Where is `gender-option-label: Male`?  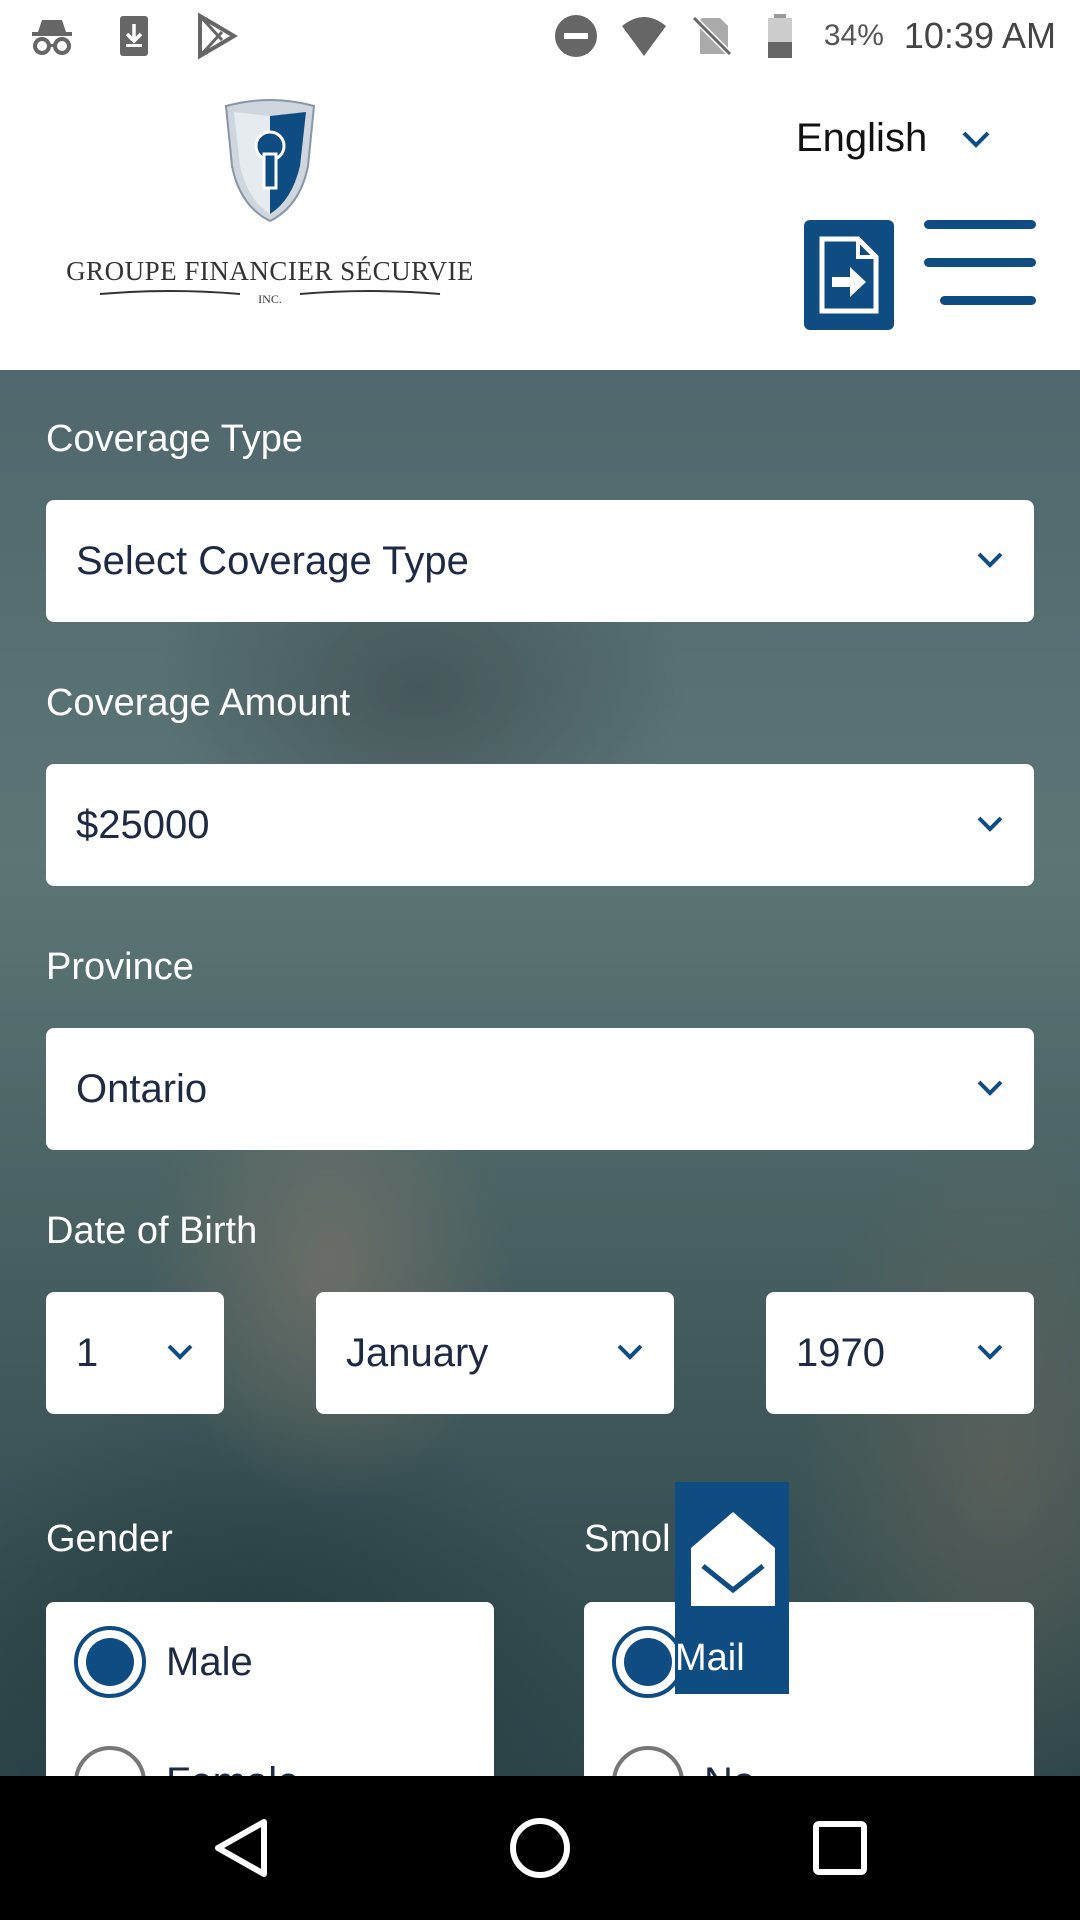 gender-option-label: Male is located at coordinates (209, 1661).